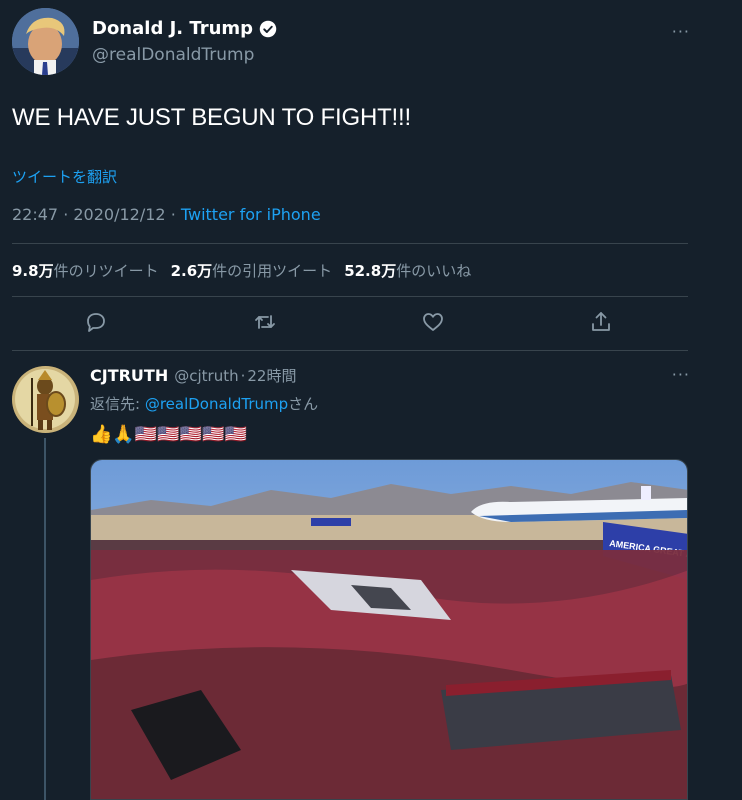  What do you see at coordinates (267, 324) in the screenshot?
I see `retweet-icon` at bounding box center [267, 324].